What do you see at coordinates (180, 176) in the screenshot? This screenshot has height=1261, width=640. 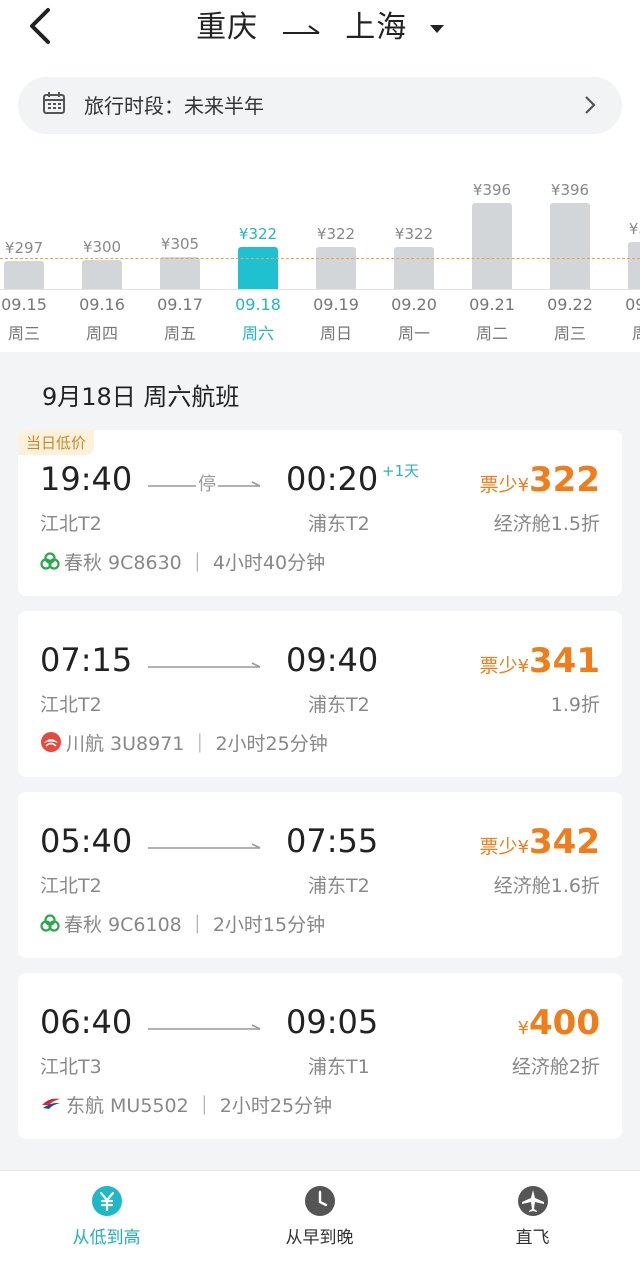 I see `calendar-day: ¥305 09.17 周五` at bounding box center [180, 176].